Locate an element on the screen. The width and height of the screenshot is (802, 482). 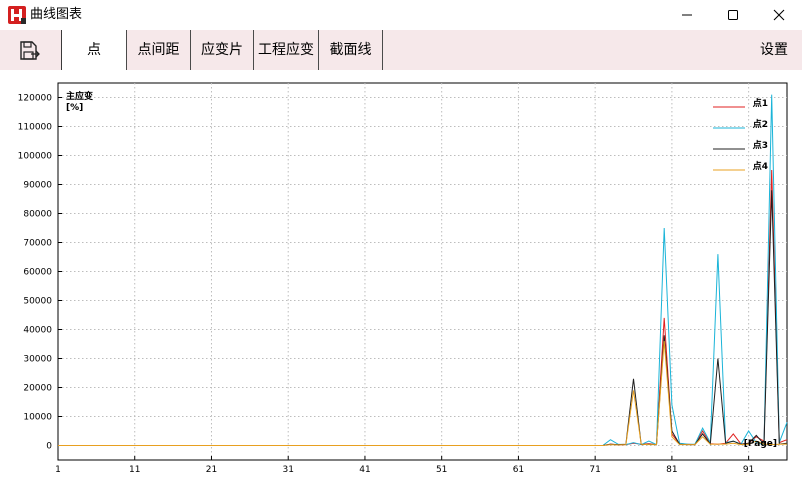
minimize-button is located at coordinates (687, 15).